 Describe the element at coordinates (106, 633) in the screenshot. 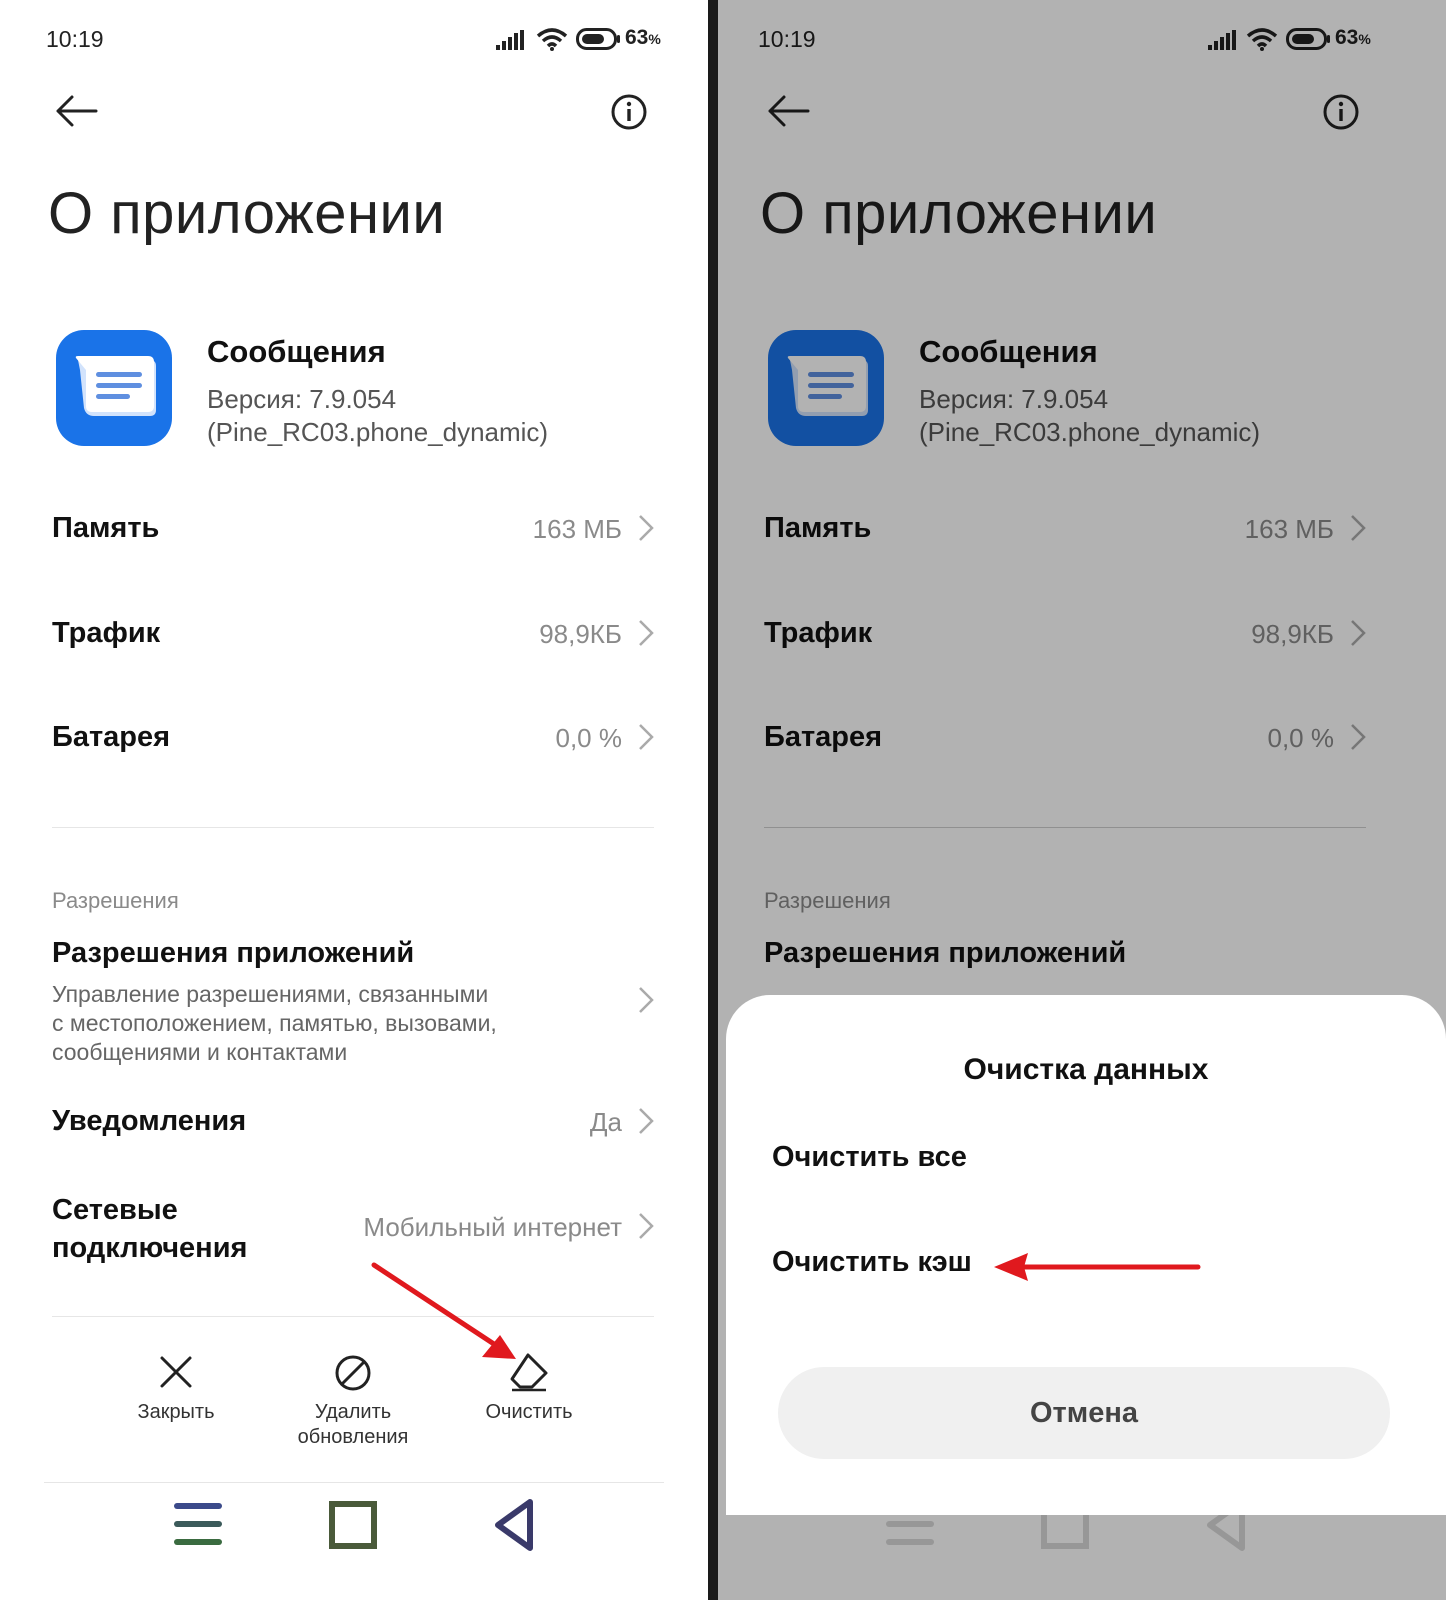

I see `traffic-row-label: Трафик` at that location.